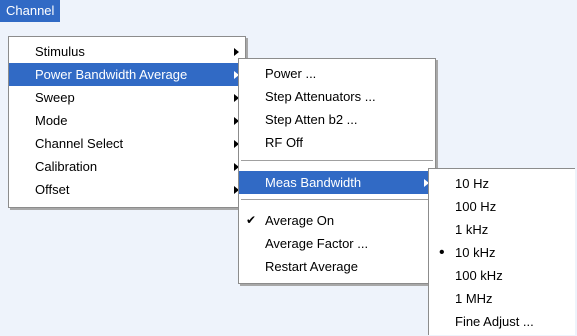 This screenshot has width=577, height=336. What do you see at coordinates (127, 51) in the screenshot?
I see `menu-item-stimulus: Stimulus` at bounding box center [127, 51].